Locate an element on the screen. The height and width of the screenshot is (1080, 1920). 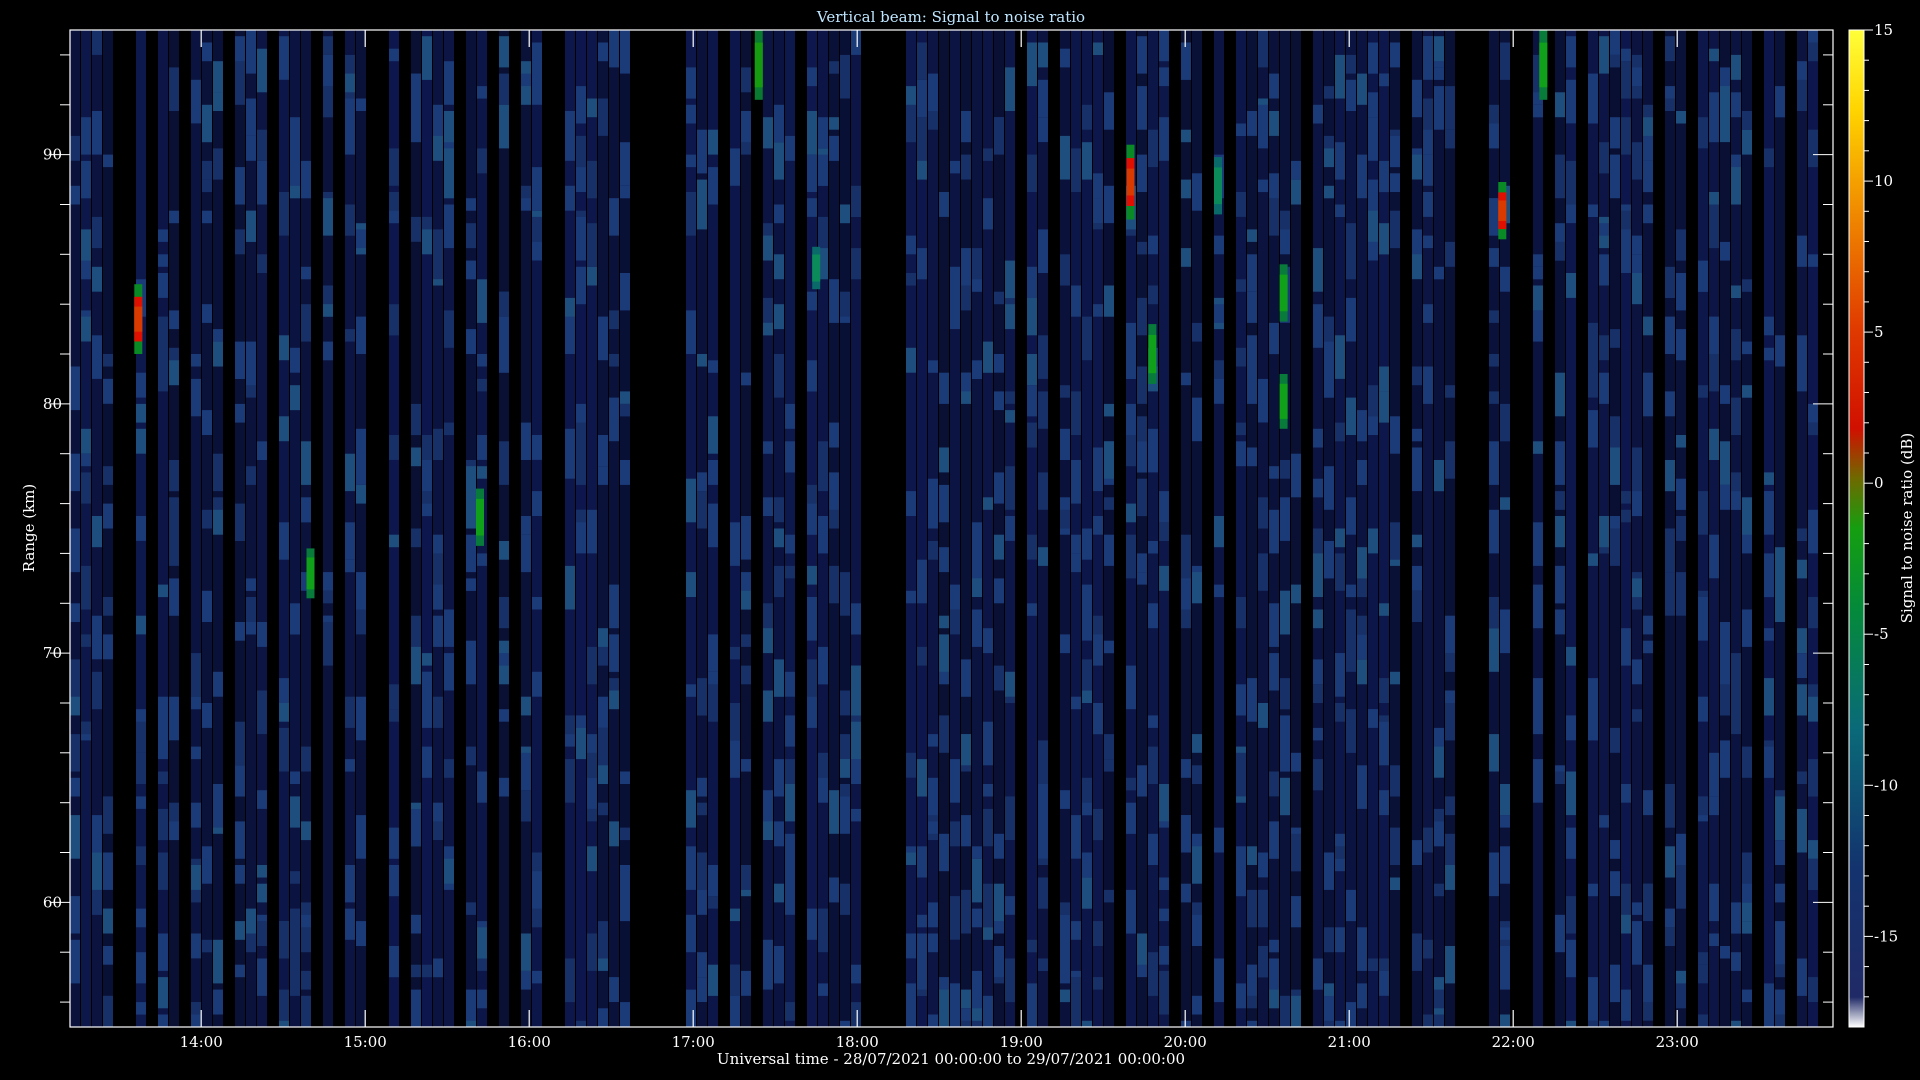
echo-mark is located at coordinates (480, 517).